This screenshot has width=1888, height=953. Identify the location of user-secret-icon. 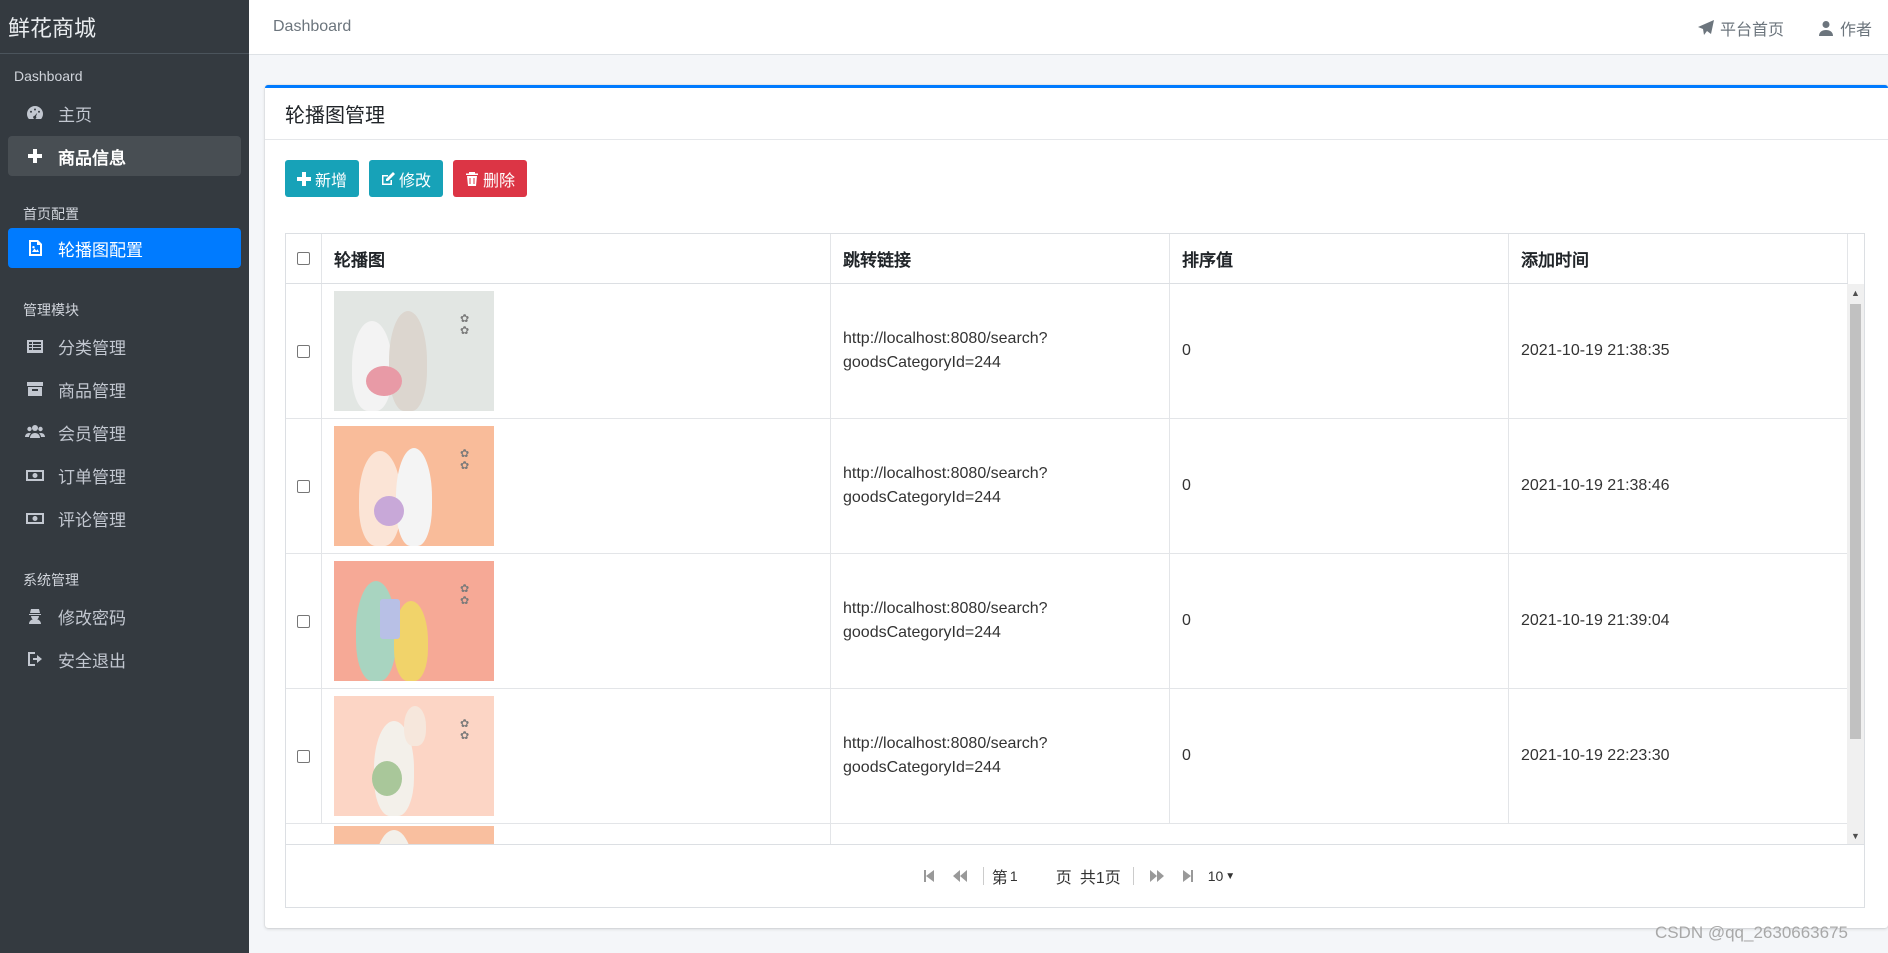
(35, 616).